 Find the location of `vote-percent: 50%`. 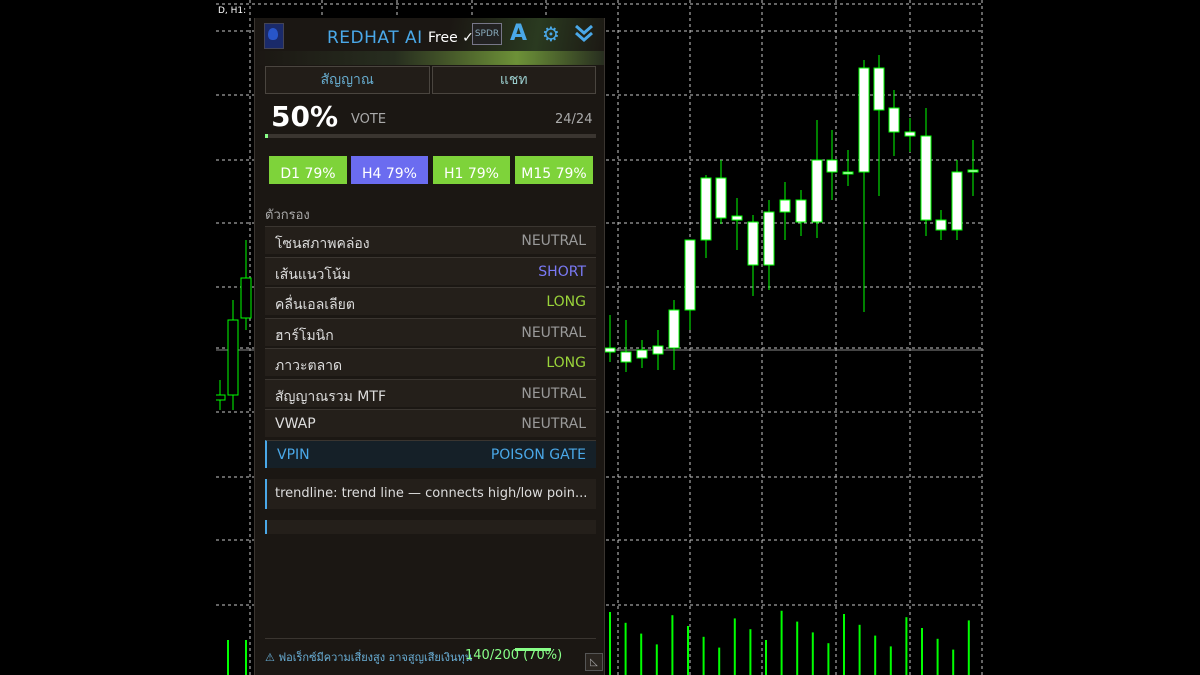

vote-percent: 50% is located at coordinates (305, 116).